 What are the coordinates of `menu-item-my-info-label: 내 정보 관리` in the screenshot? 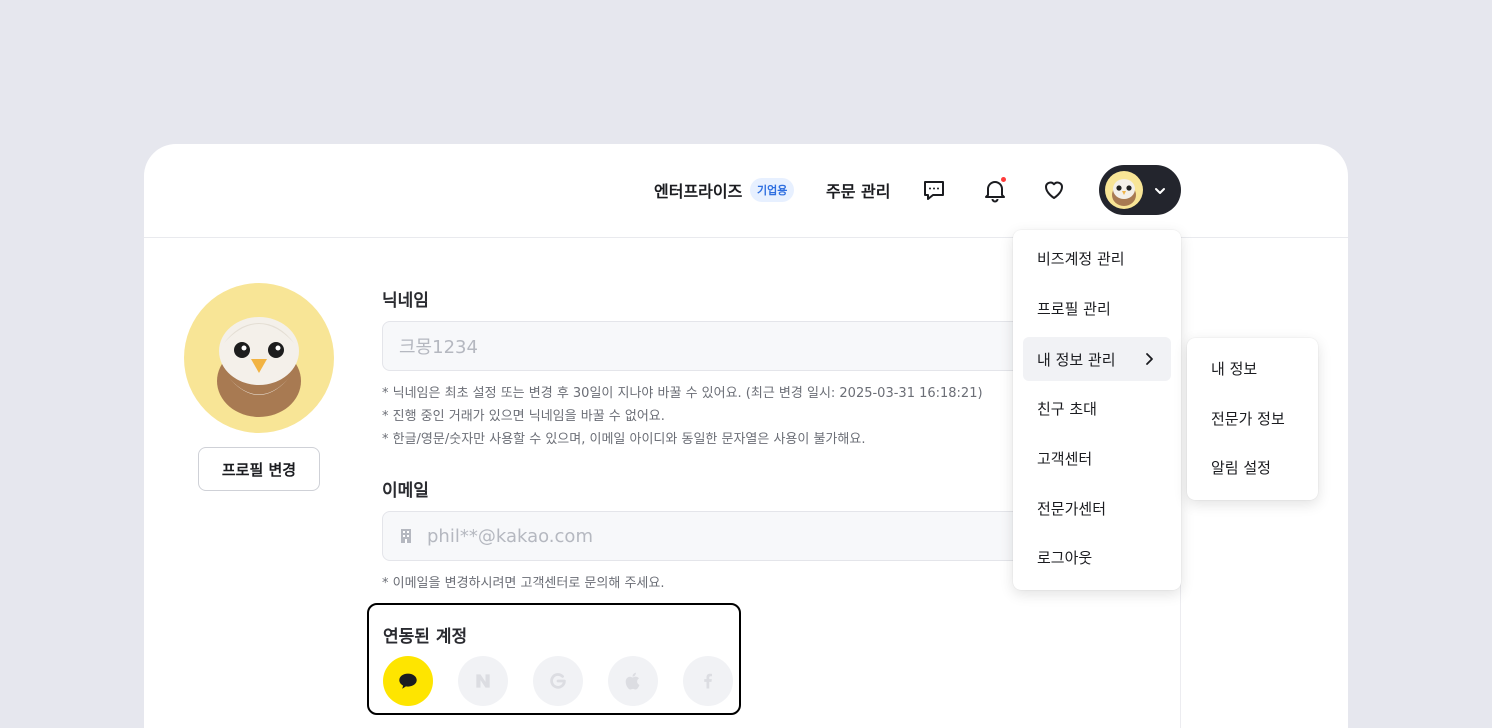 It's located at (1076, 359).